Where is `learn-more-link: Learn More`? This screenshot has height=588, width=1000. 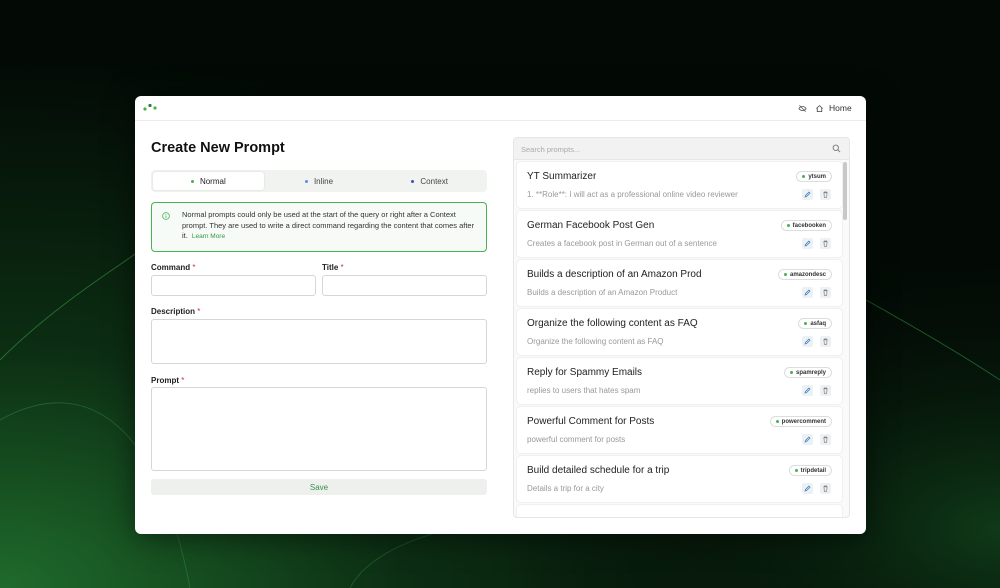 learn-more-link: Learn More is located at coordinates (208, 236).